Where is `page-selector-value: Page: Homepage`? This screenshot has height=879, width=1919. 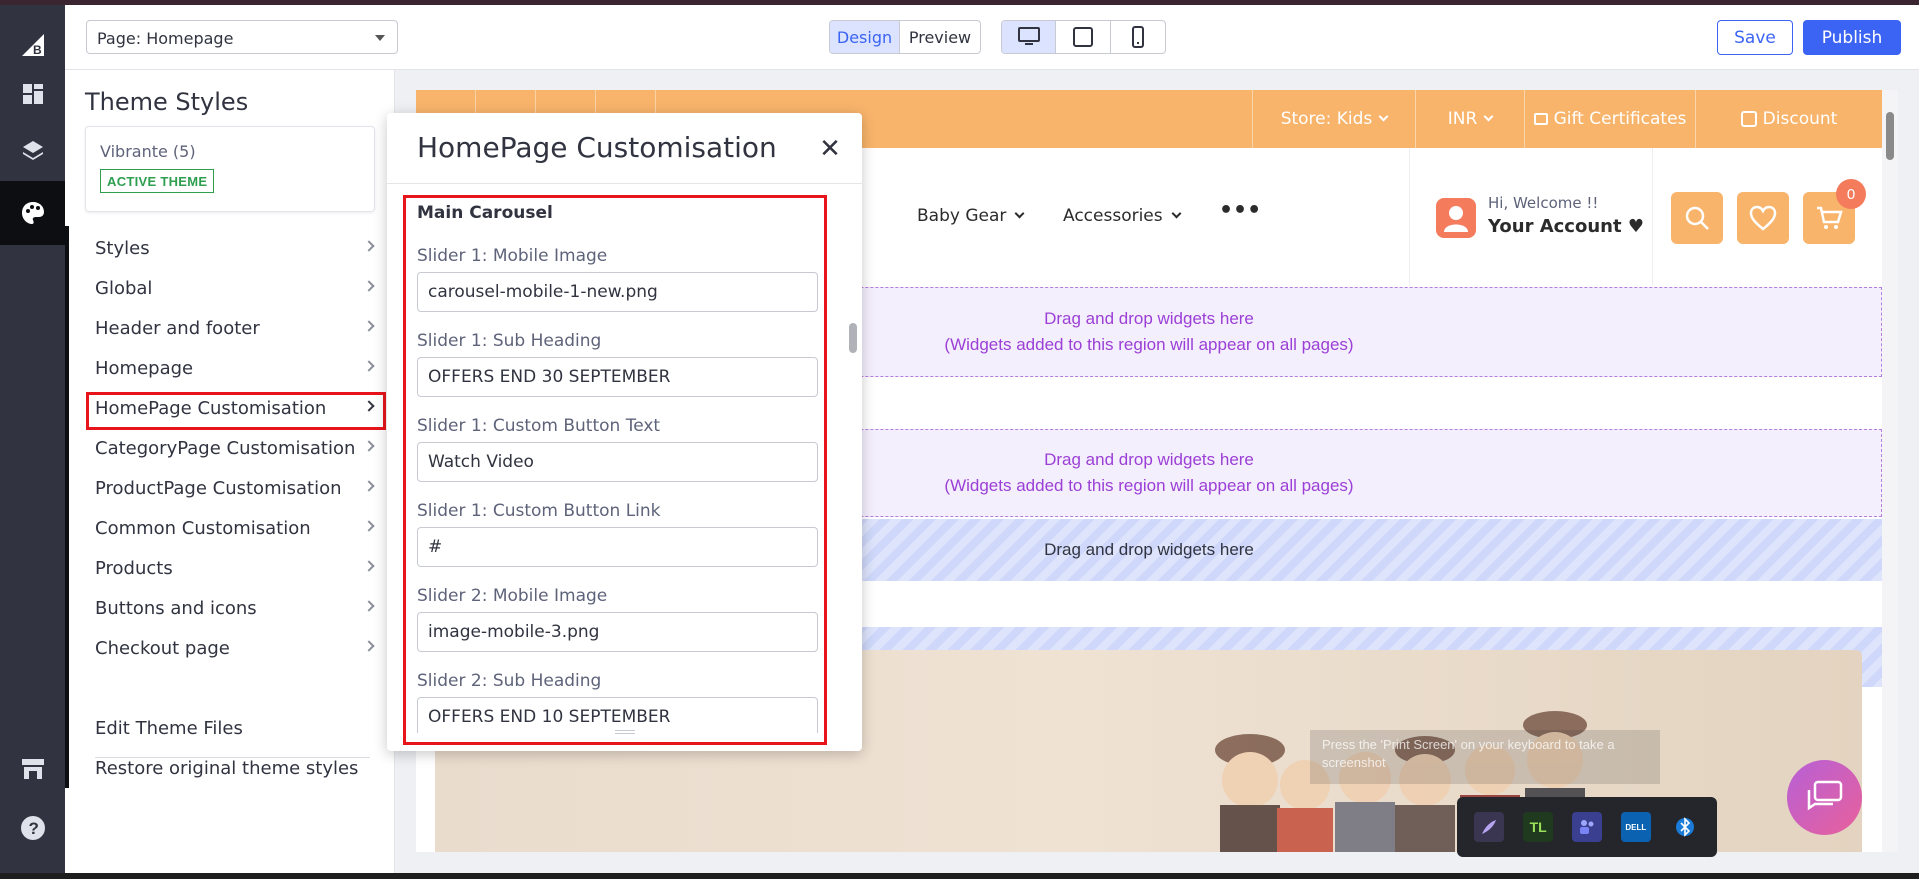
page-selector-value: Page: Homepage is located at coordinates (165, 38).